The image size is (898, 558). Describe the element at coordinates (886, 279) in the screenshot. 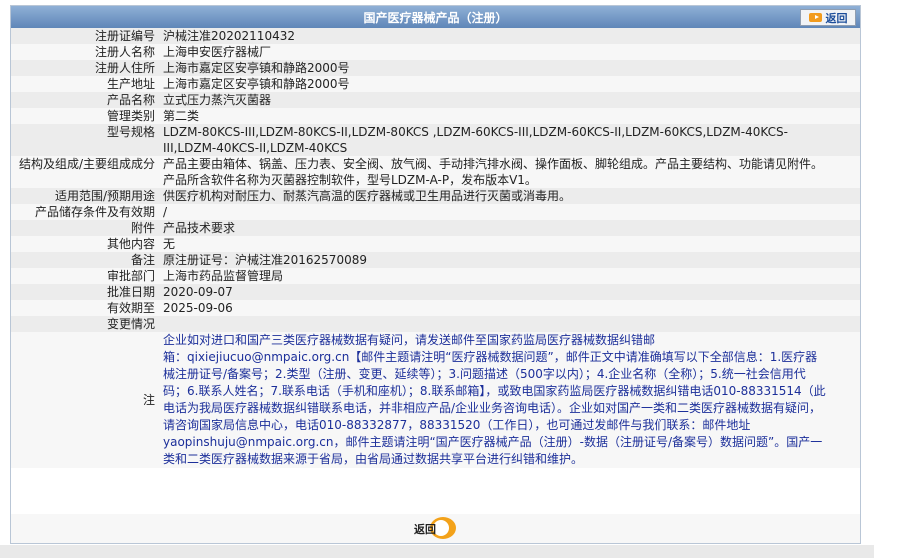

I see `scrollbar-area` at that location.